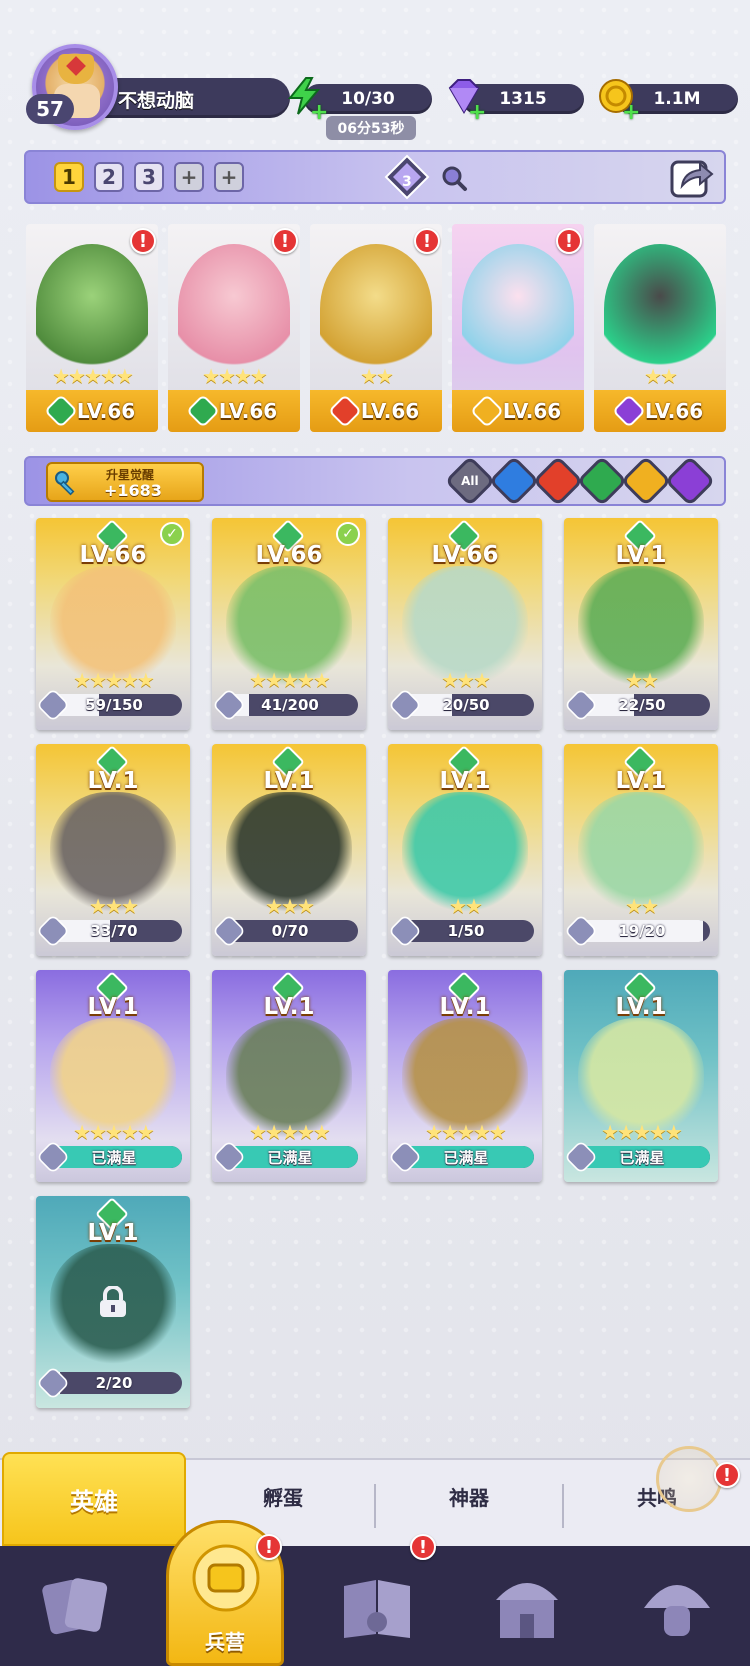 The height and width of the screenshot is (1666, 750). Describe the element at coordinates (689, 1479) in the screenshot. I see `sparkle-icon` at that location.